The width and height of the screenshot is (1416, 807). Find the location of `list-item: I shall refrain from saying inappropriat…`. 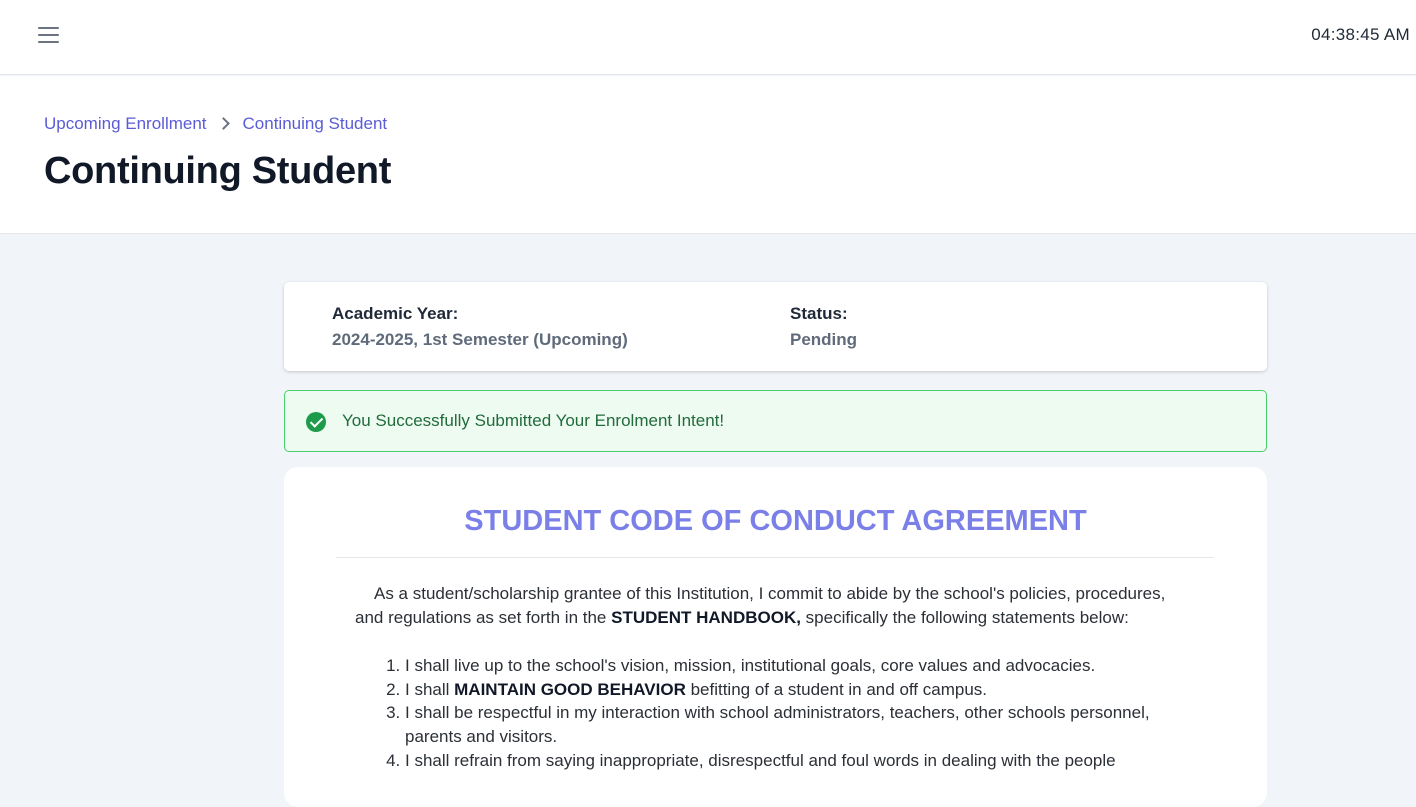

list-item: I shall refrain from saying inappropriat… is located at coordinates (800, 761).